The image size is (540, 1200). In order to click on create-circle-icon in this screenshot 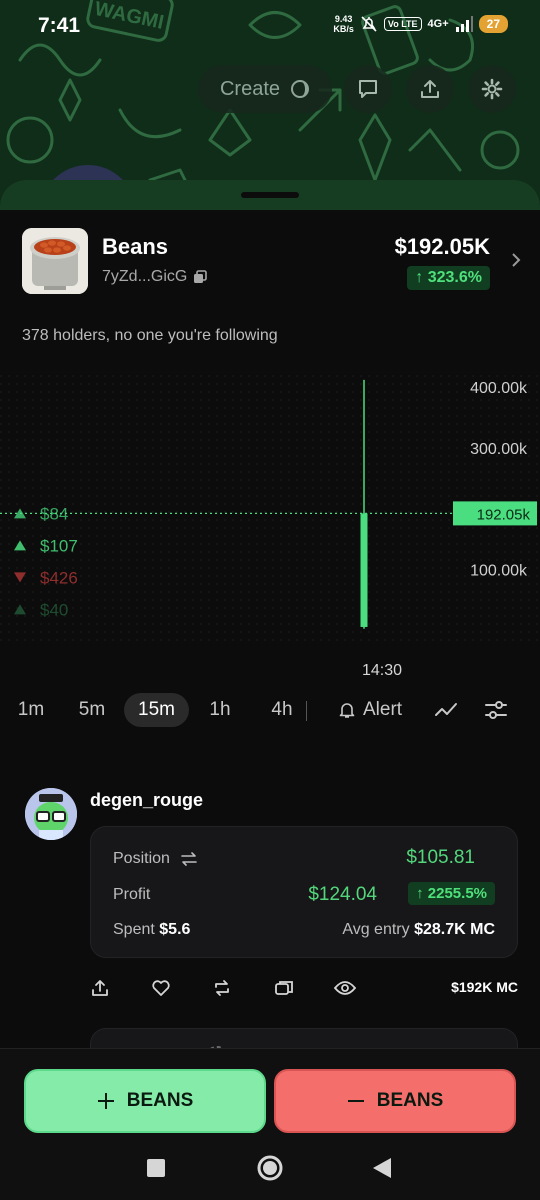, I will do `click(300, 89)`.